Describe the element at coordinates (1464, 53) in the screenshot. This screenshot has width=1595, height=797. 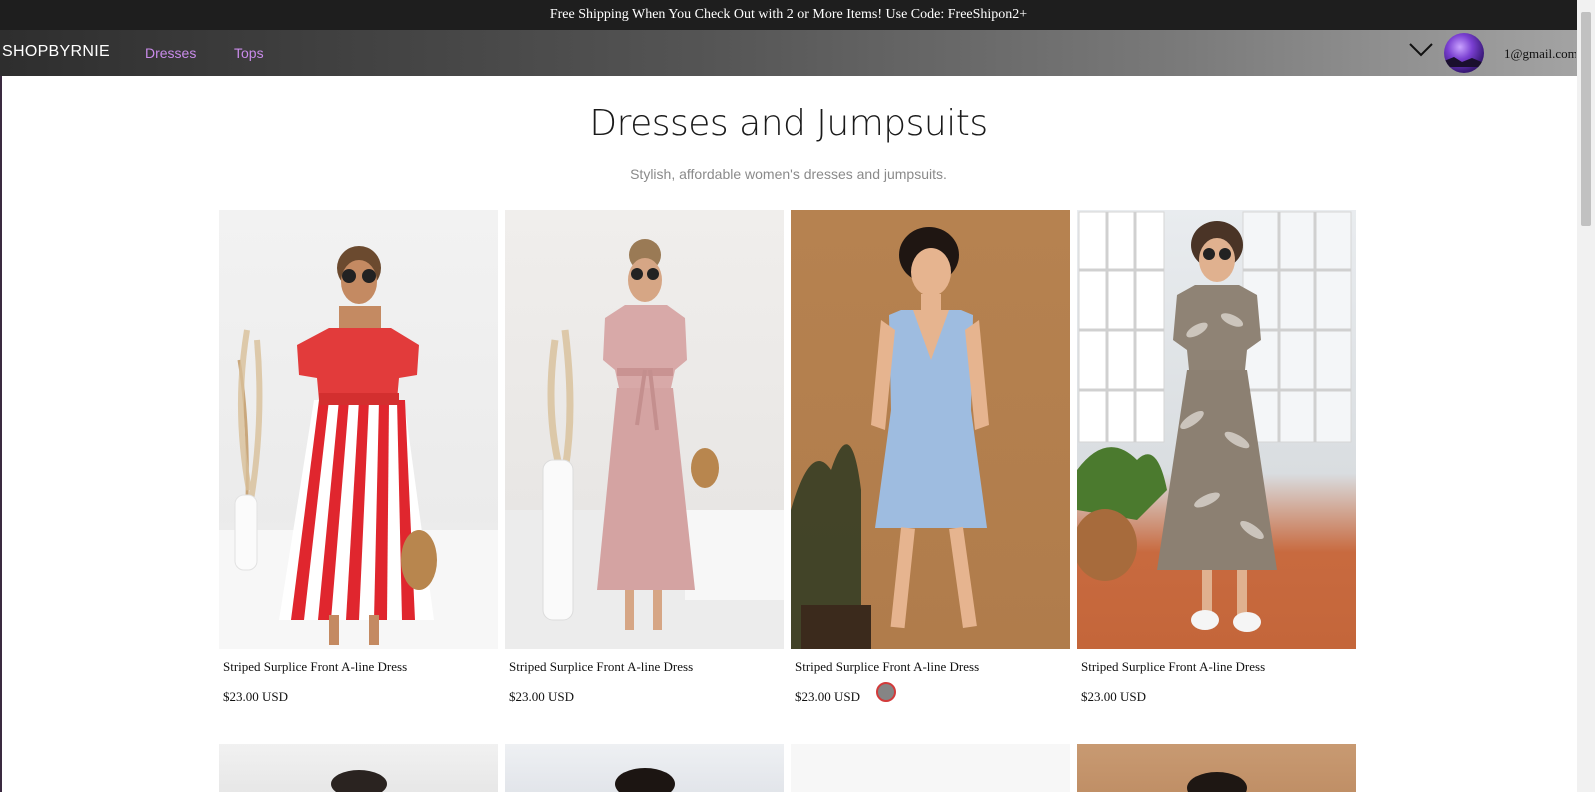
I see `avatar` at that location.